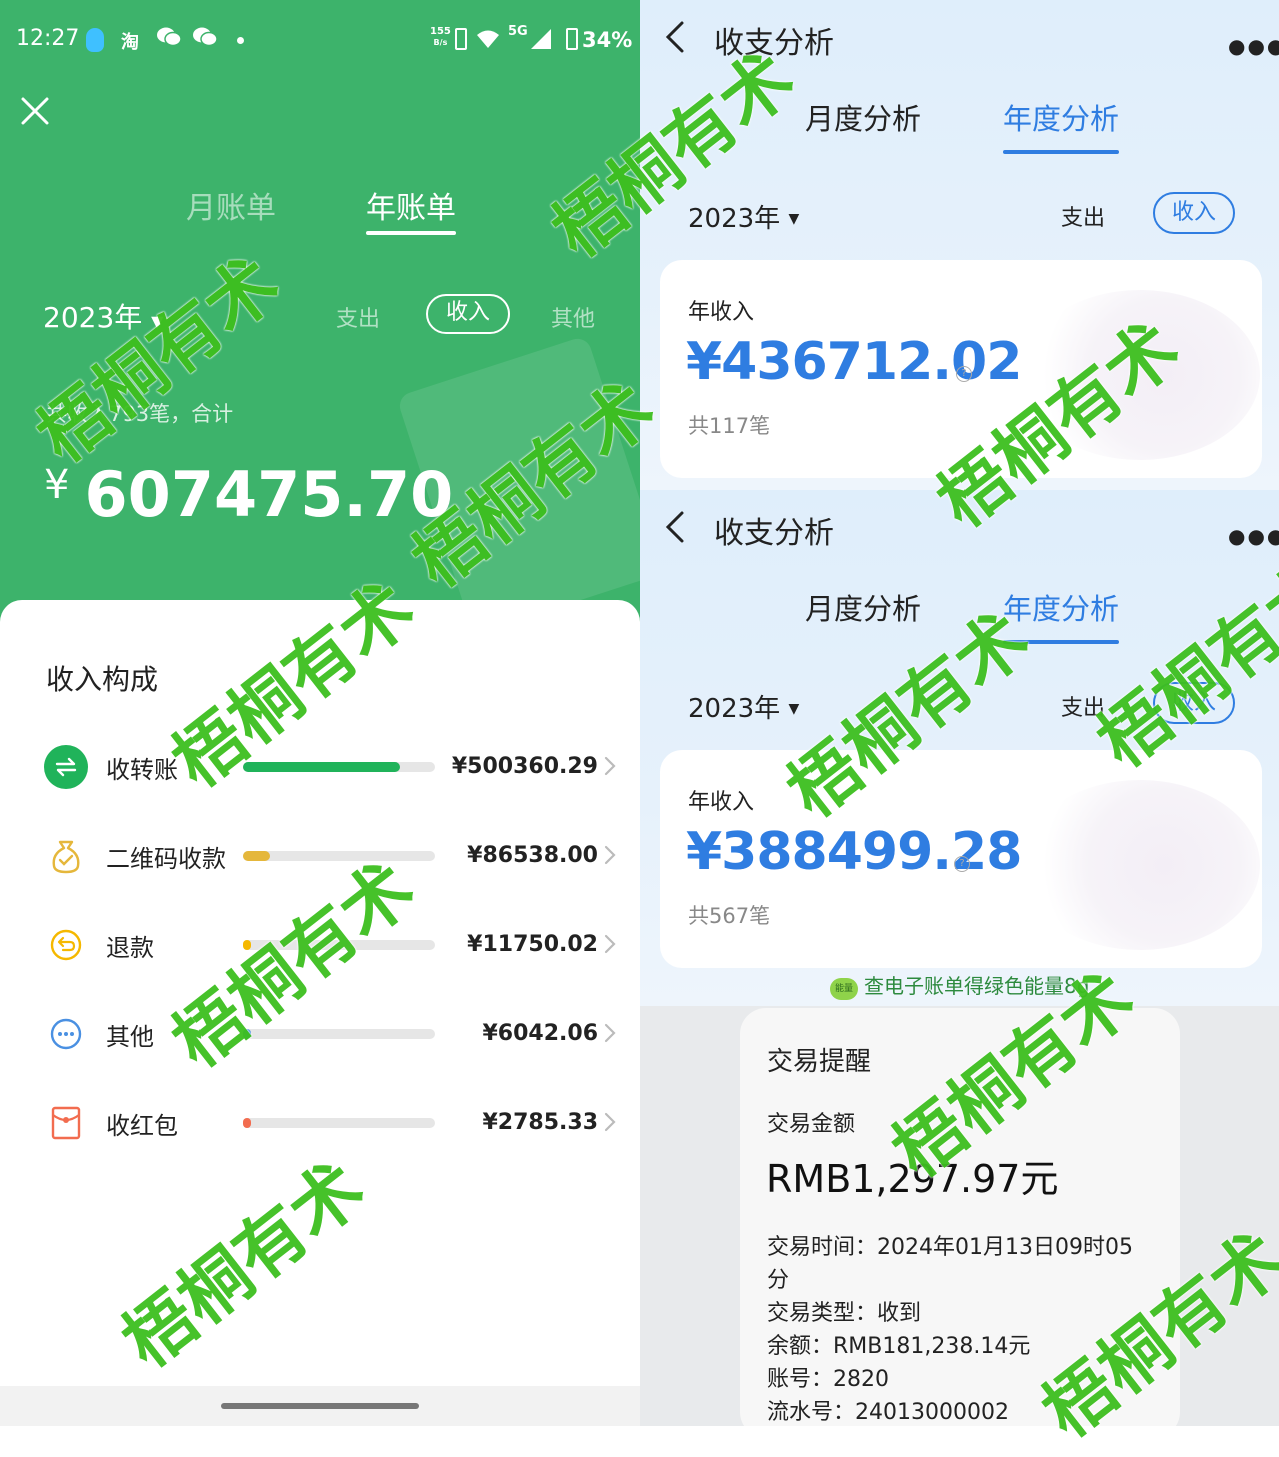 The image size is (1279, 1457). I want to click on transfer-icon, so click(66, 767).